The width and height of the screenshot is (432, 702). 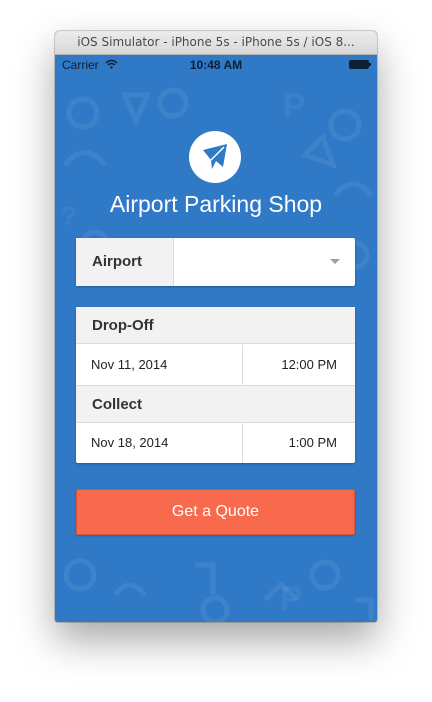 What do you see at coordinates (360, 64) in the screenshot?
I see `battery-icon` at bounding box center [360, 64].